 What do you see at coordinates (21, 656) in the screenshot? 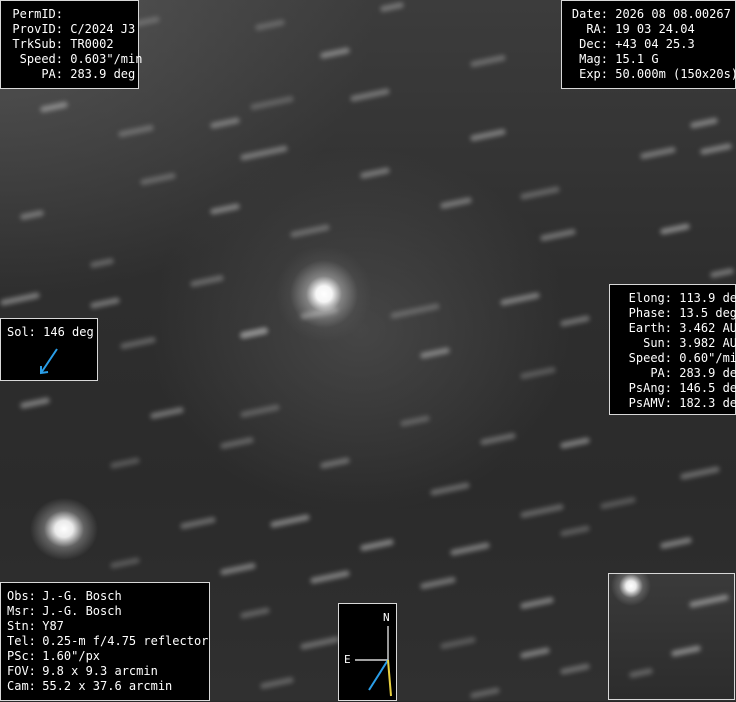
I see `row-label: PSc:` at bounding box center [21, 656].